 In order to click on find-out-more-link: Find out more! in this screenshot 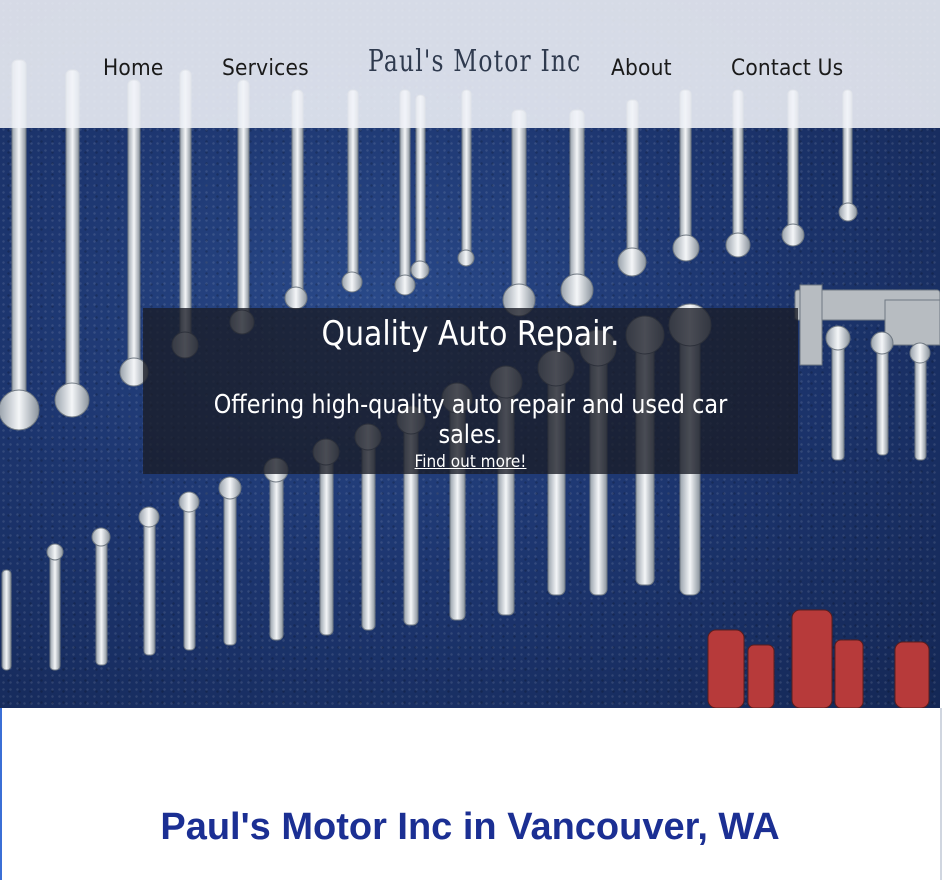, I will do `click(471, 462)`.